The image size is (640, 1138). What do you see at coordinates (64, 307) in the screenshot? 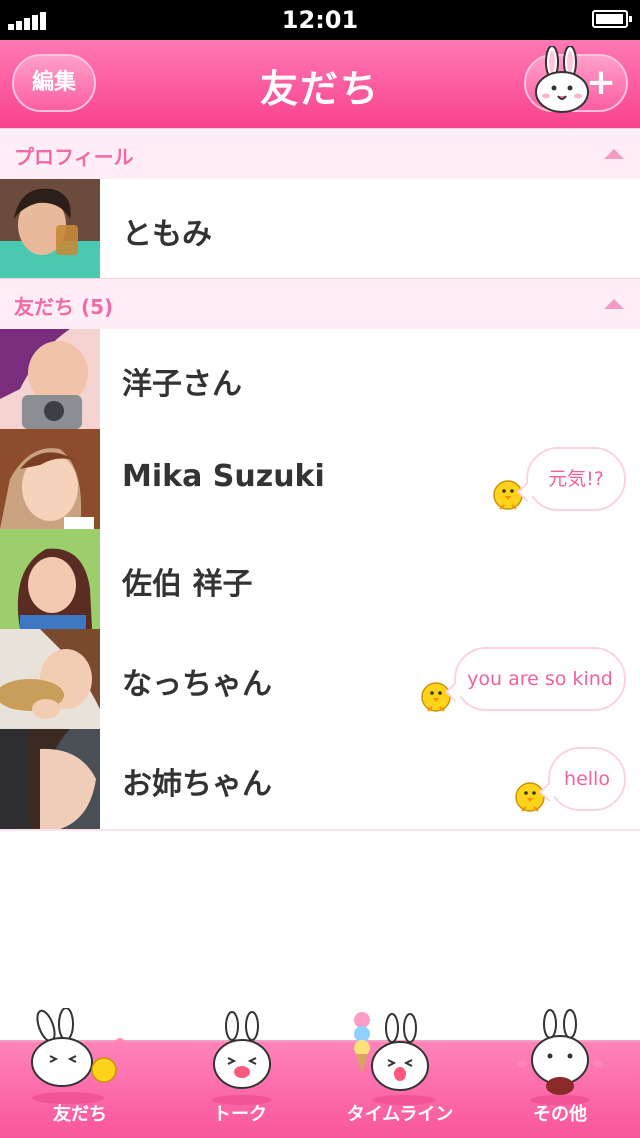
I see `section-label: 友だち (5)` at bounding box center [64, 307].